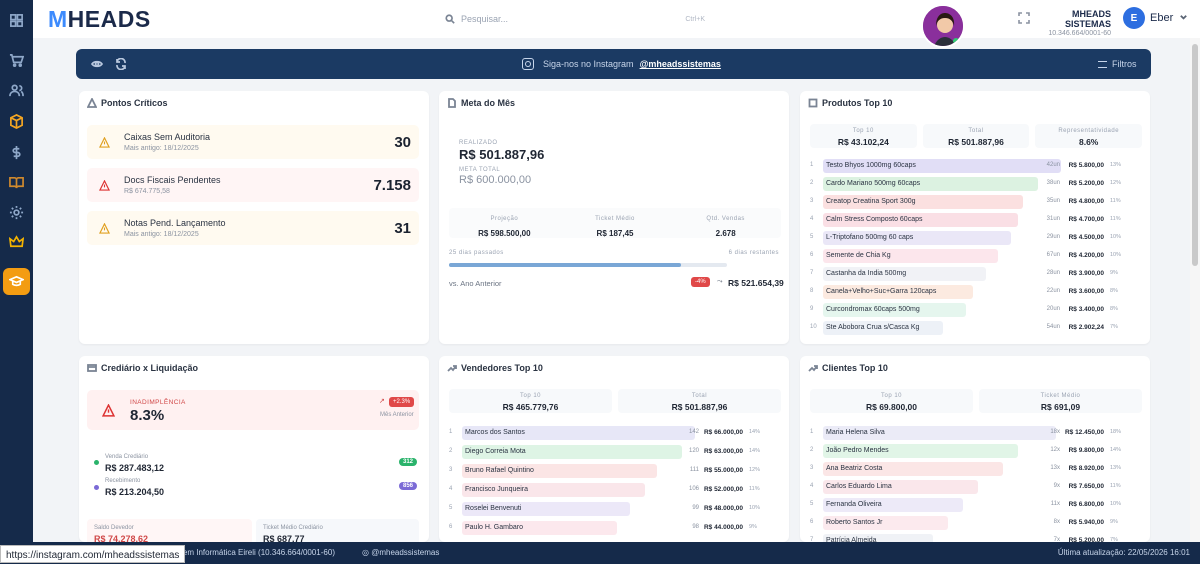  What do you see at coordinates (504, 233) in the screenshot?
I see `kpi-value: R$ 598.500,00` at bounding box center [504, 233].